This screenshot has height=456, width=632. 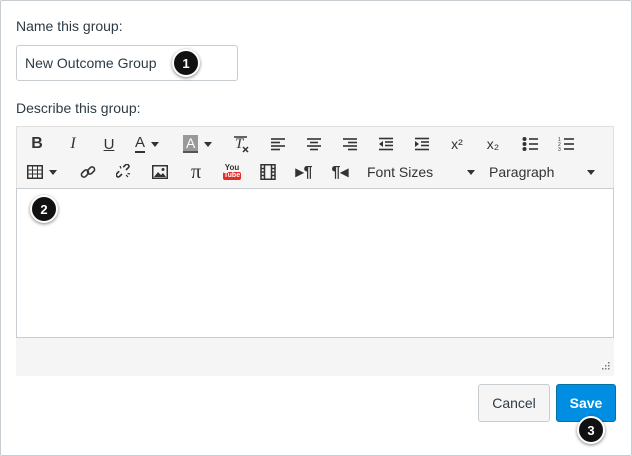 I want to click on paragraph-dropdown: Paragraph, so click(x=542, y=172).